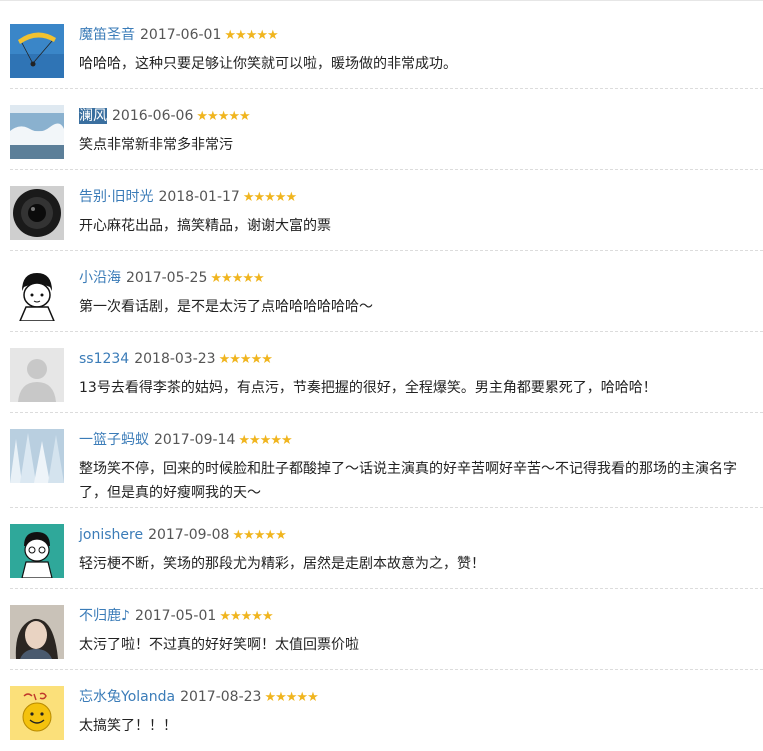  I want to click on username: 忘水兔Yolanda, so click(127, 697).